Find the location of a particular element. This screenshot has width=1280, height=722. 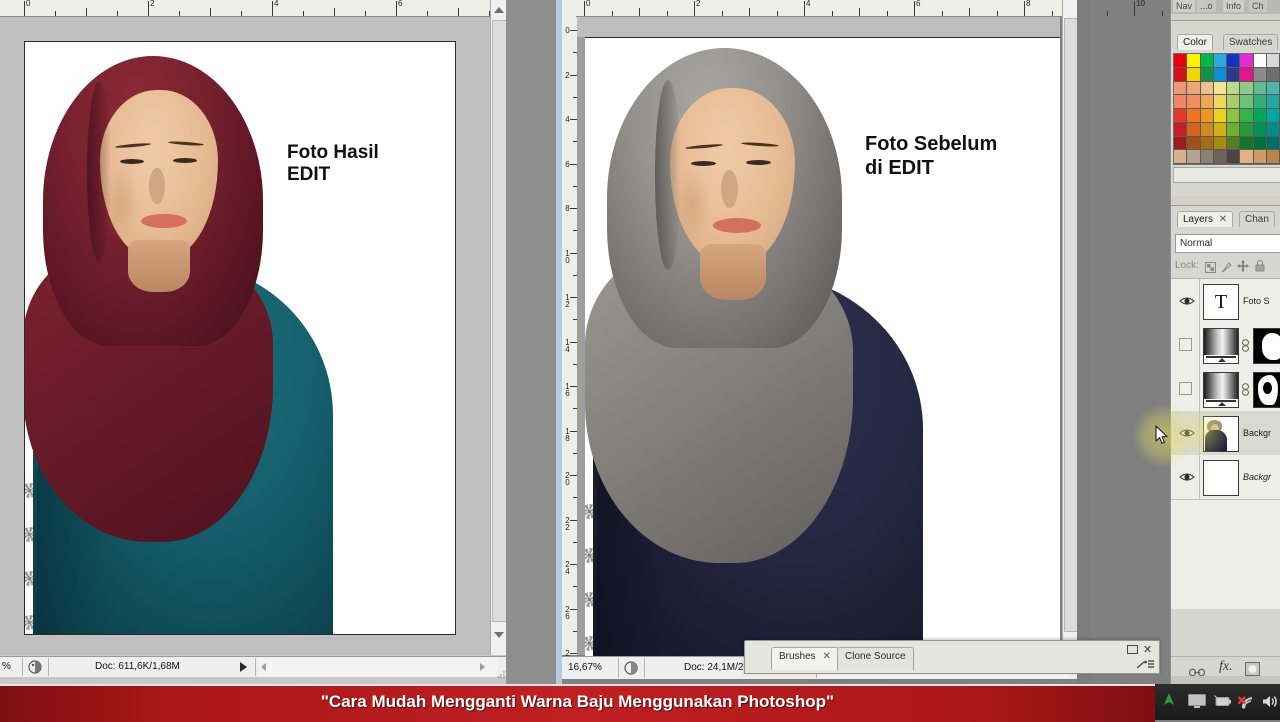

scroll-down-arrow-doc1 is located at coordinates (499, 635).